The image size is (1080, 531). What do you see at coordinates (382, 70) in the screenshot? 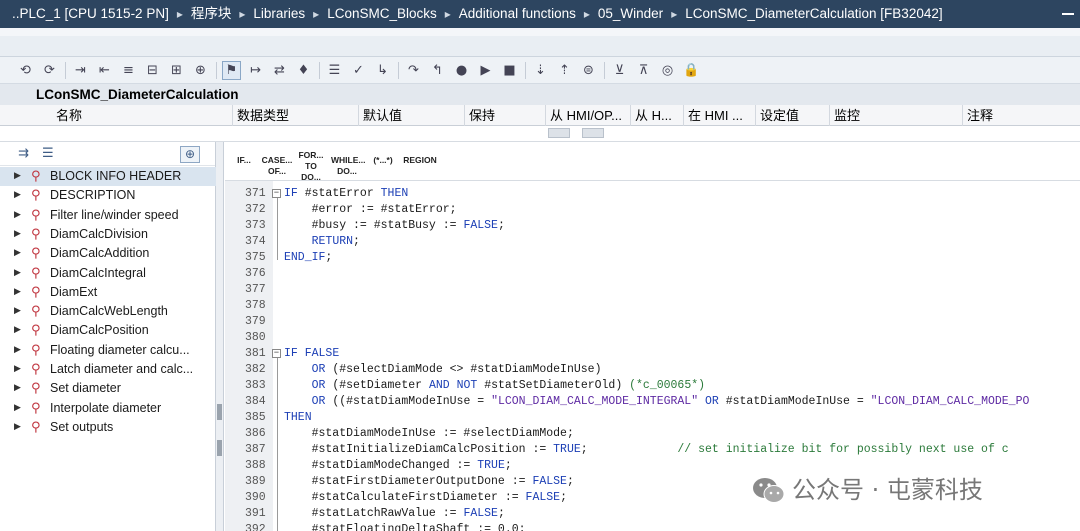
I see `step-in-icon: ↳` at bounding box center [382, 70].